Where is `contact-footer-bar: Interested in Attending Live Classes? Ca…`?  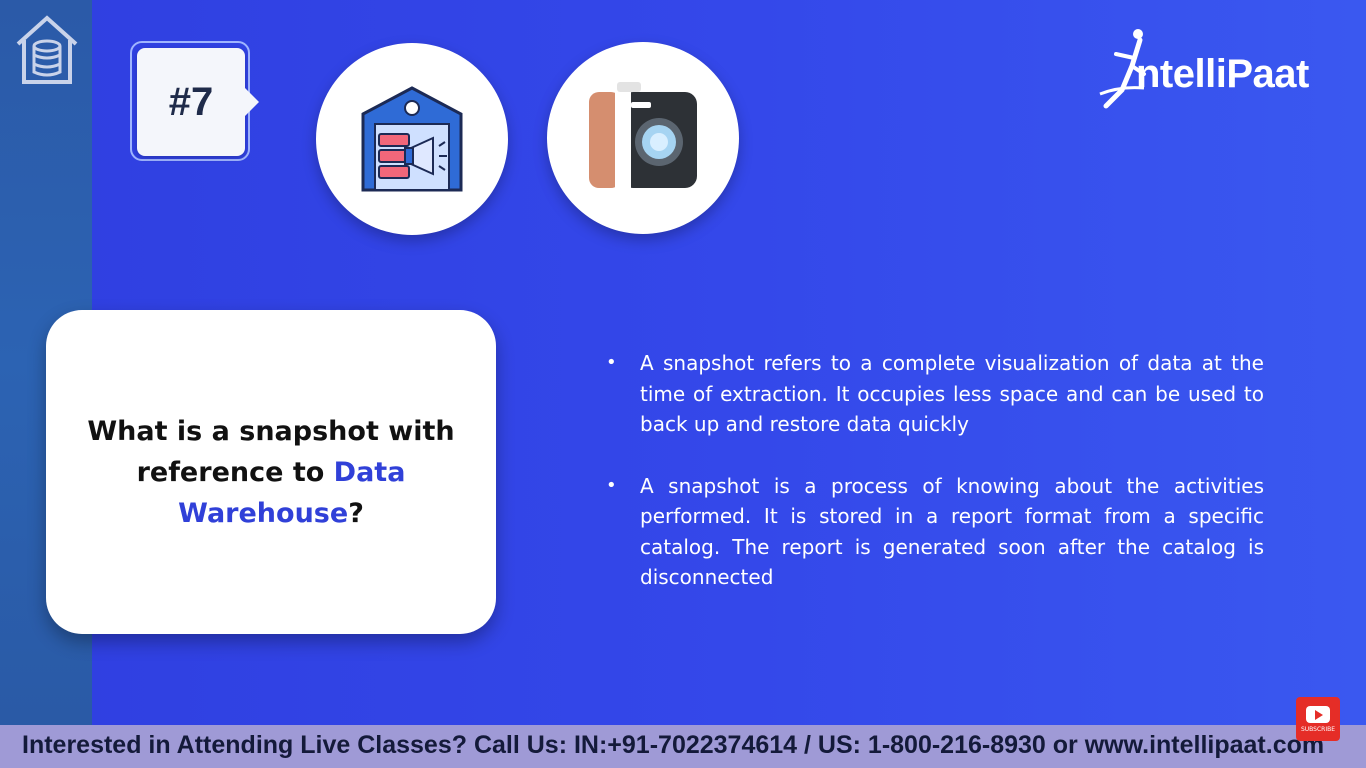
contact-footer-bar: Interested in Attending Live Classes? Ca… is located at coordinates (683, 746).